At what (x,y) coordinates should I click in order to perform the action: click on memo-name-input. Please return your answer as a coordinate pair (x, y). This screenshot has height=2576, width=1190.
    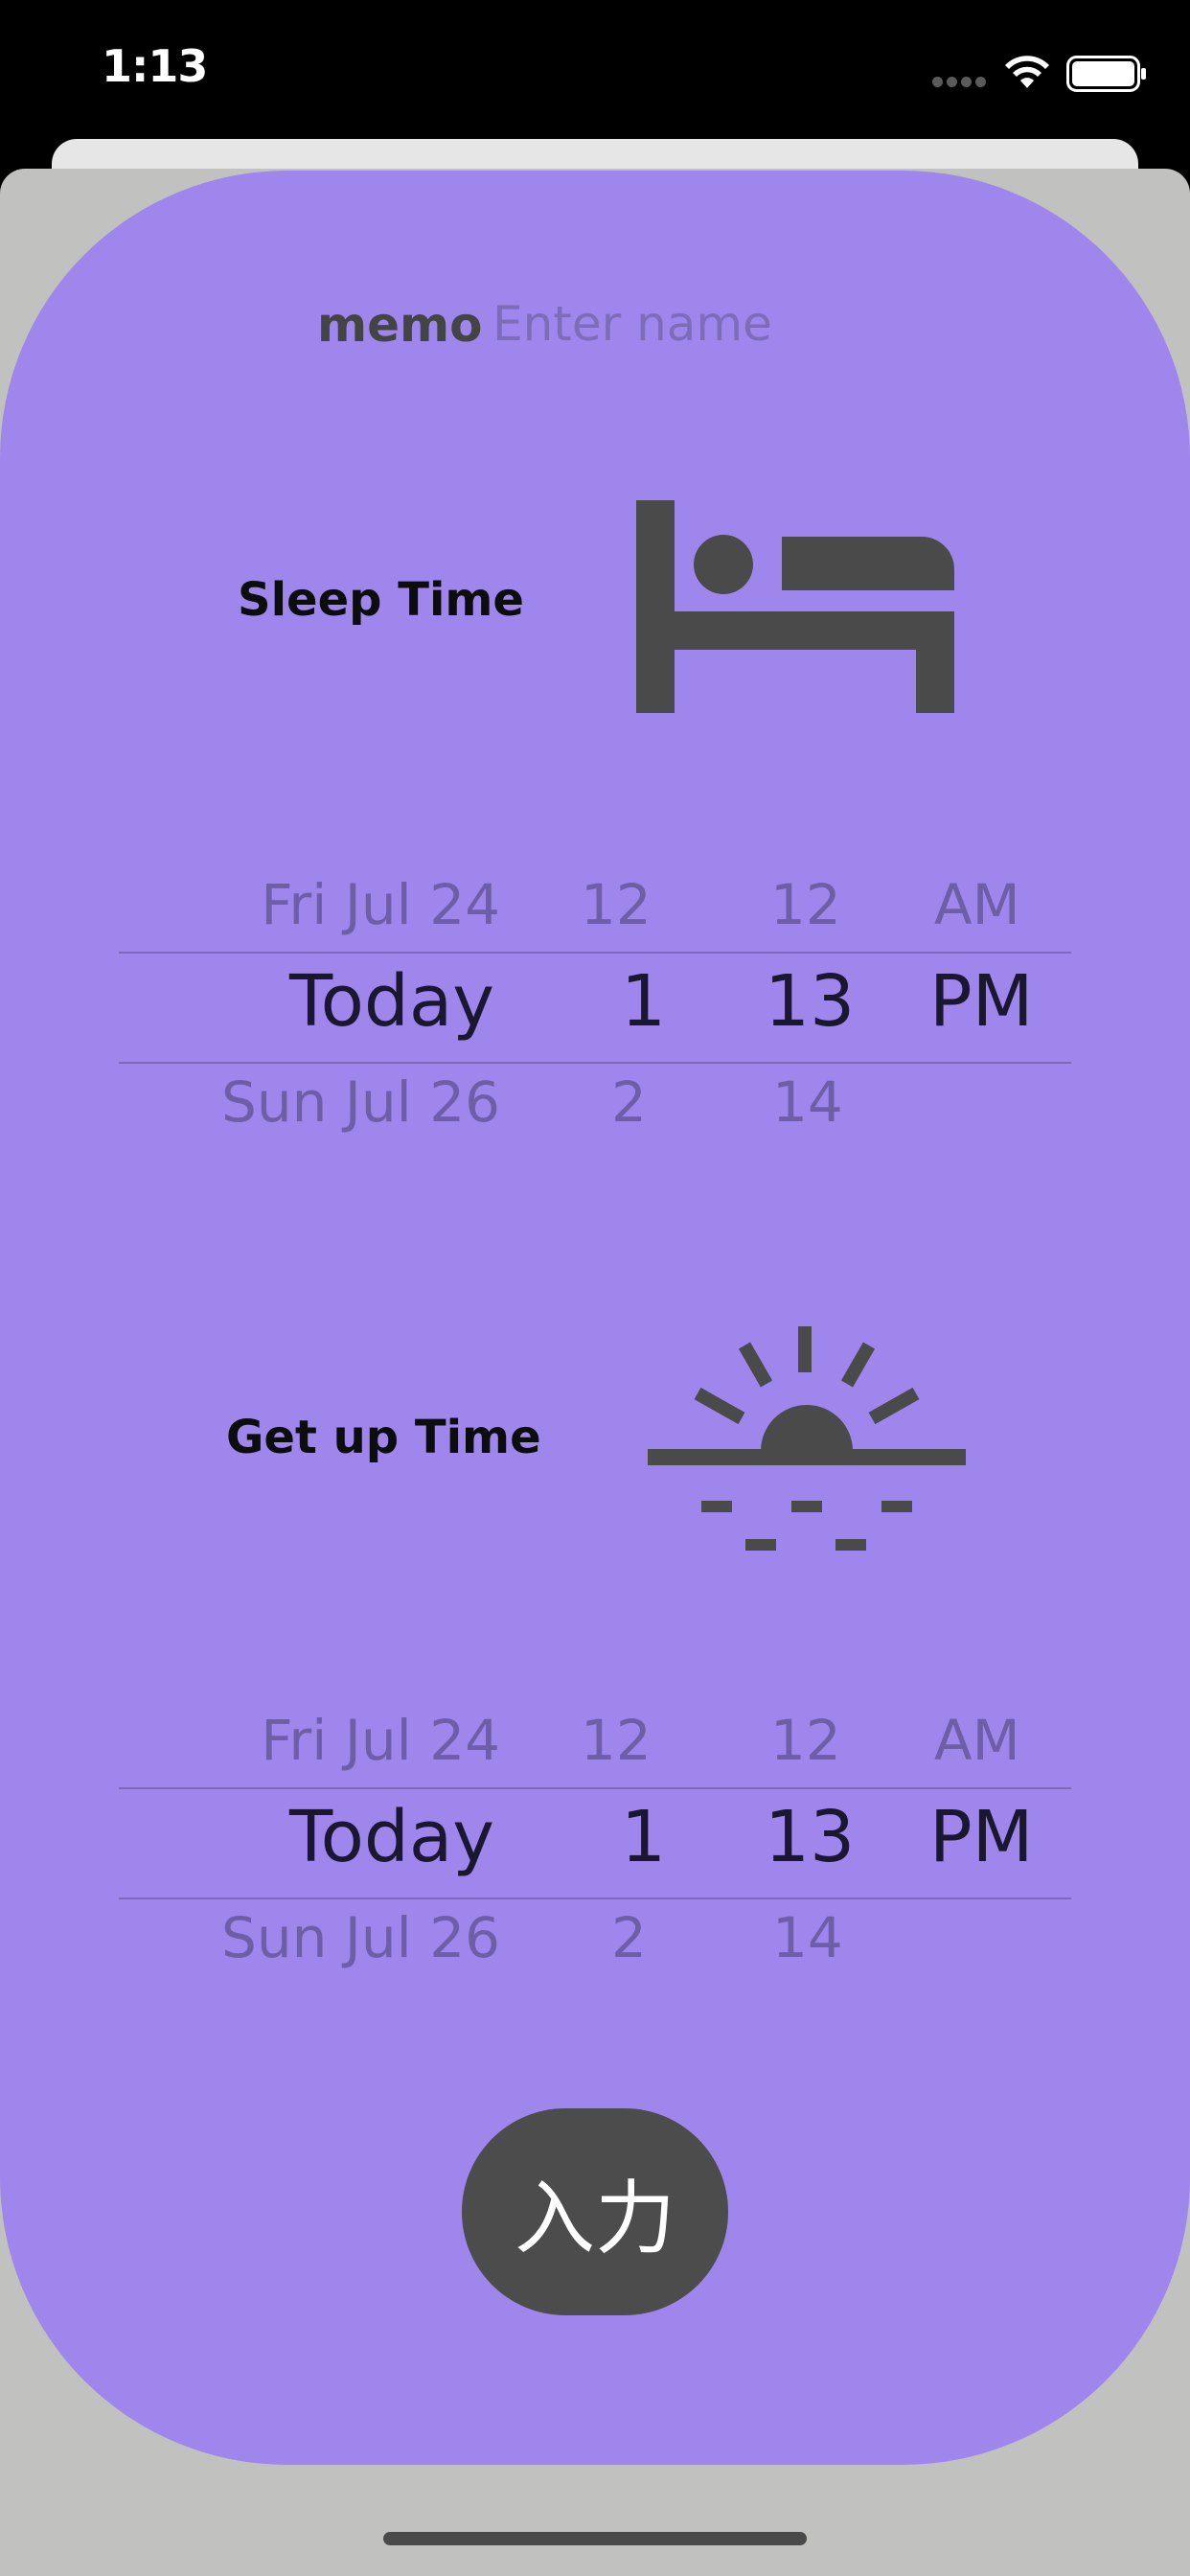
    Looking at the image, I should click on (694, 324).